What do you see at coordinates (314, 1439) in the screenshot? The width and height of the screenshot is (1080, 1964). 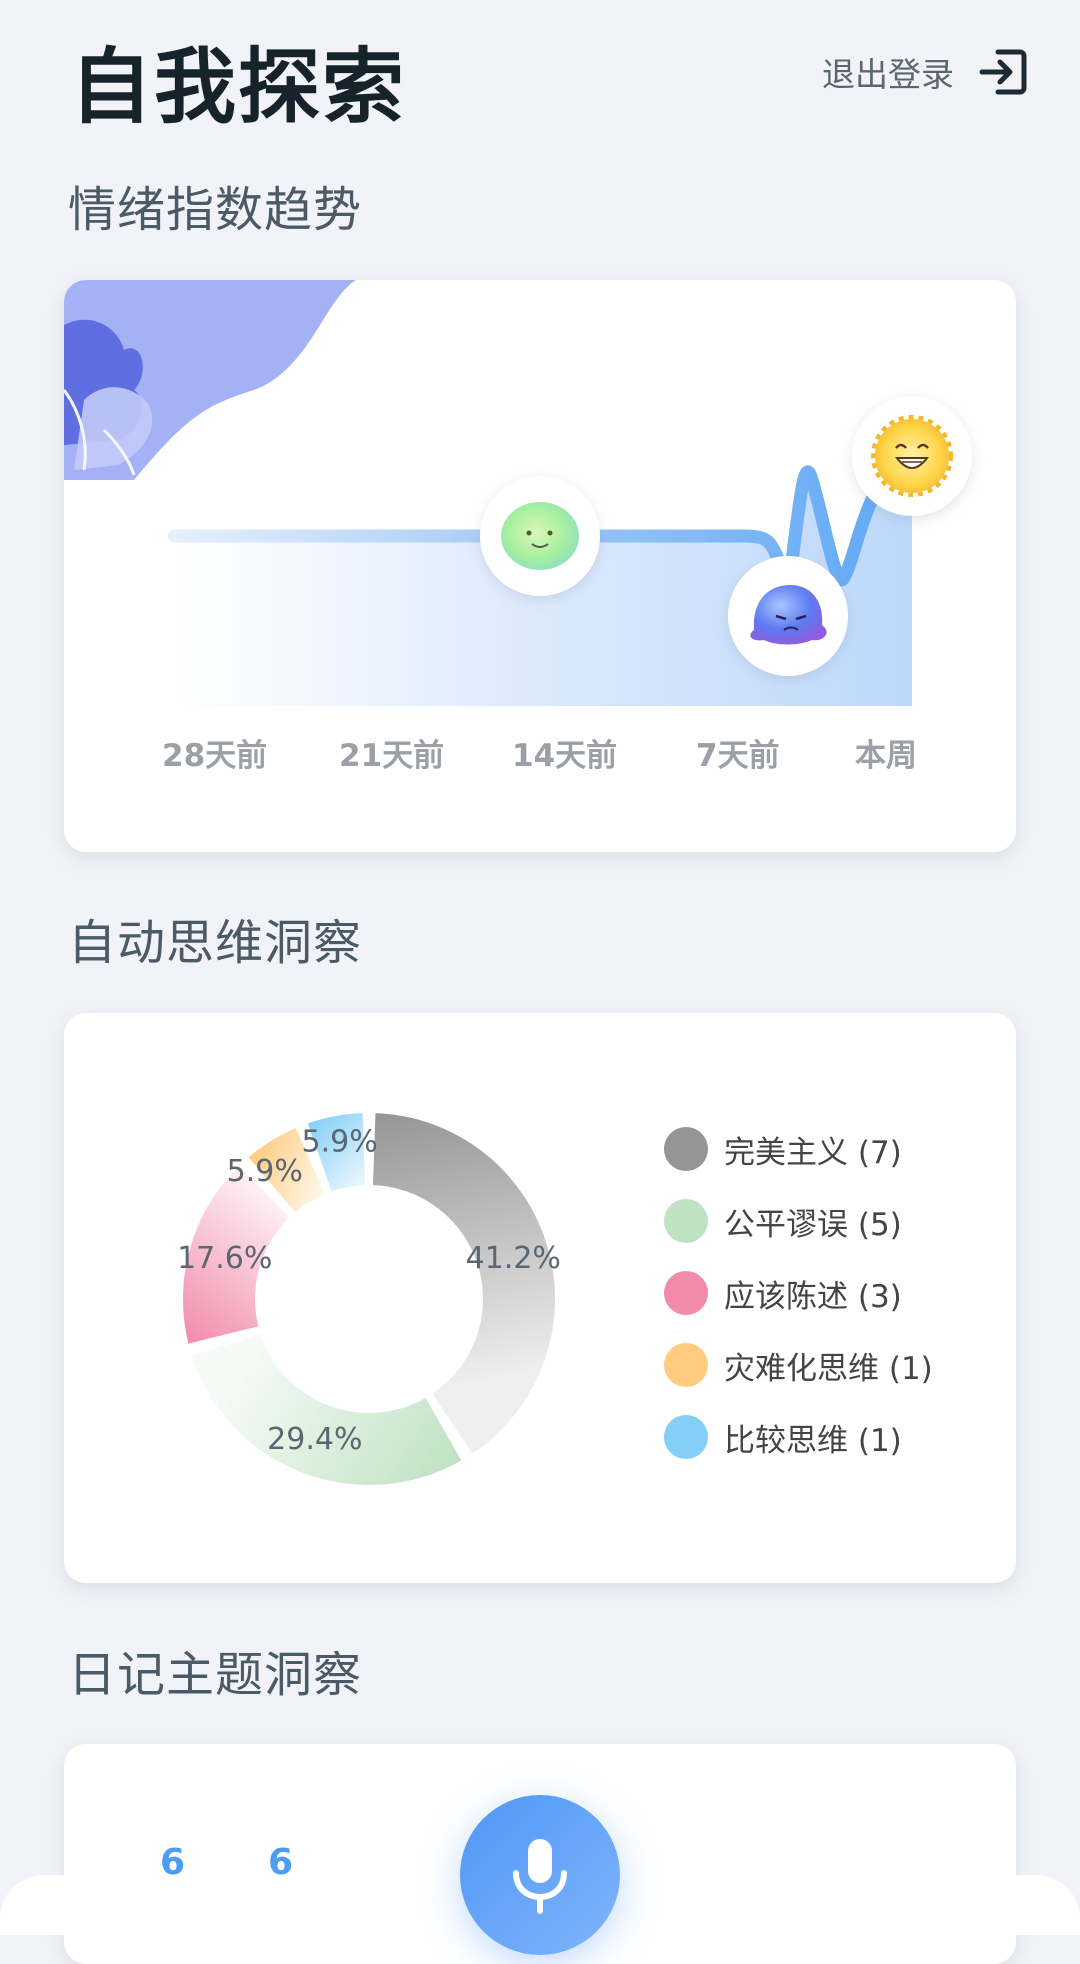 I see `slice-percent-label: 29.4%` at bounding box center [314, 1439].